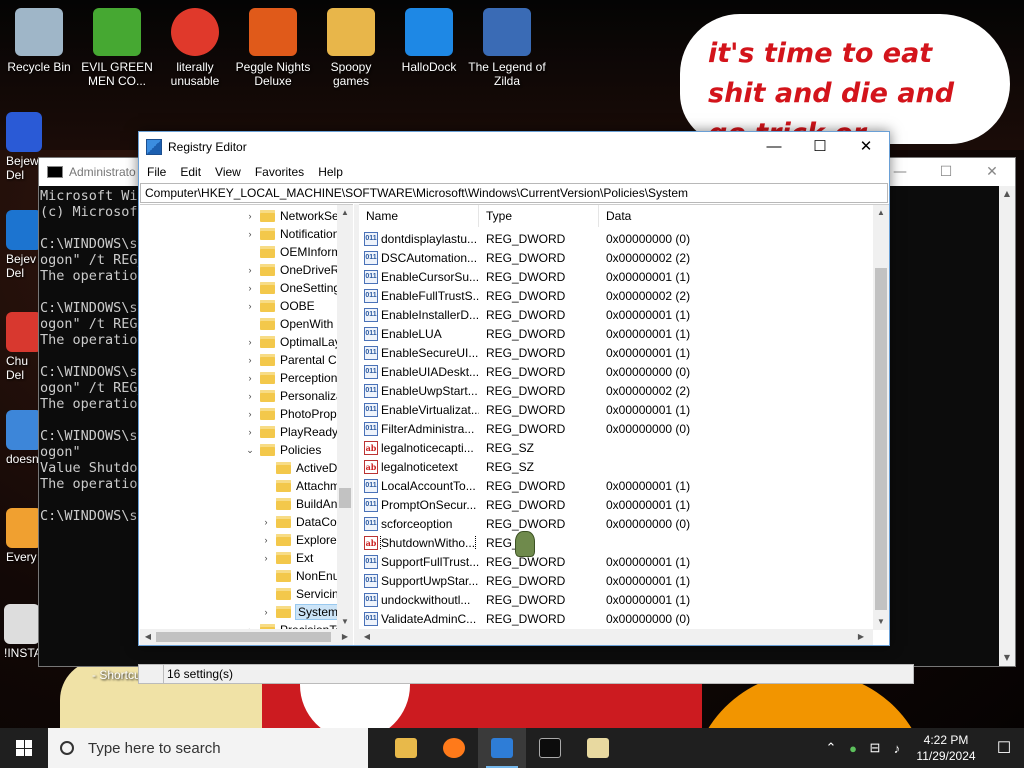 The image size is (1024, 768). What do you see at coordinates (291, 432) in the screenshot?
I see `tree-item: › PlayReady` at bounding box center [291, 432].